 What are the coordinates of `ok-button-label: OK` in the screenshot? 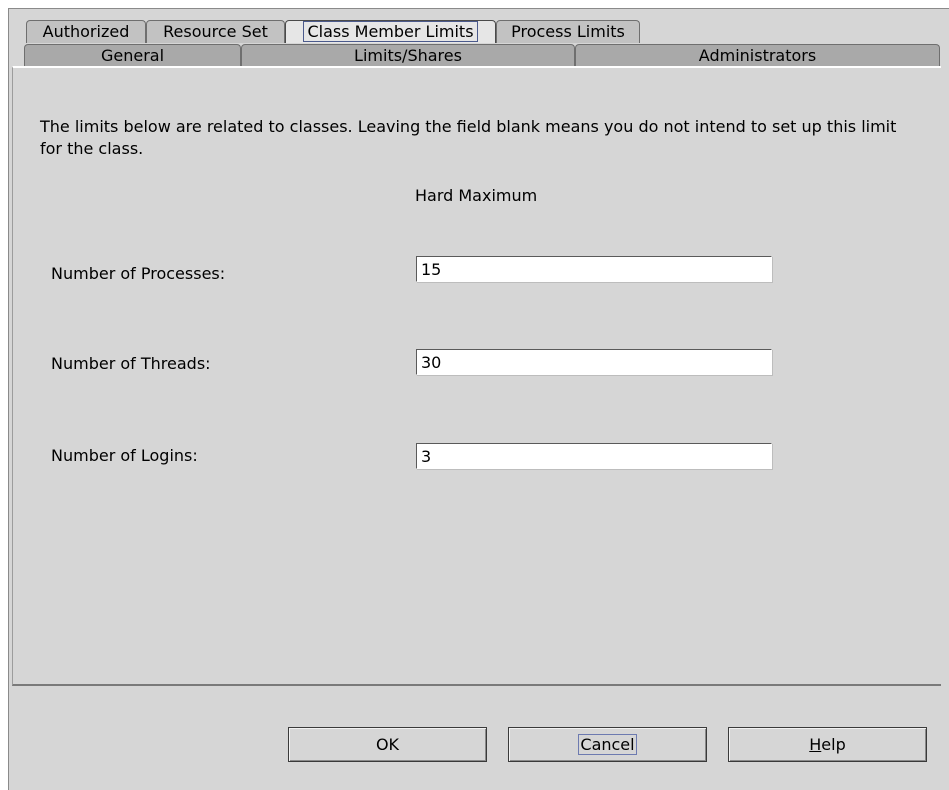 It's located at (387, 744).